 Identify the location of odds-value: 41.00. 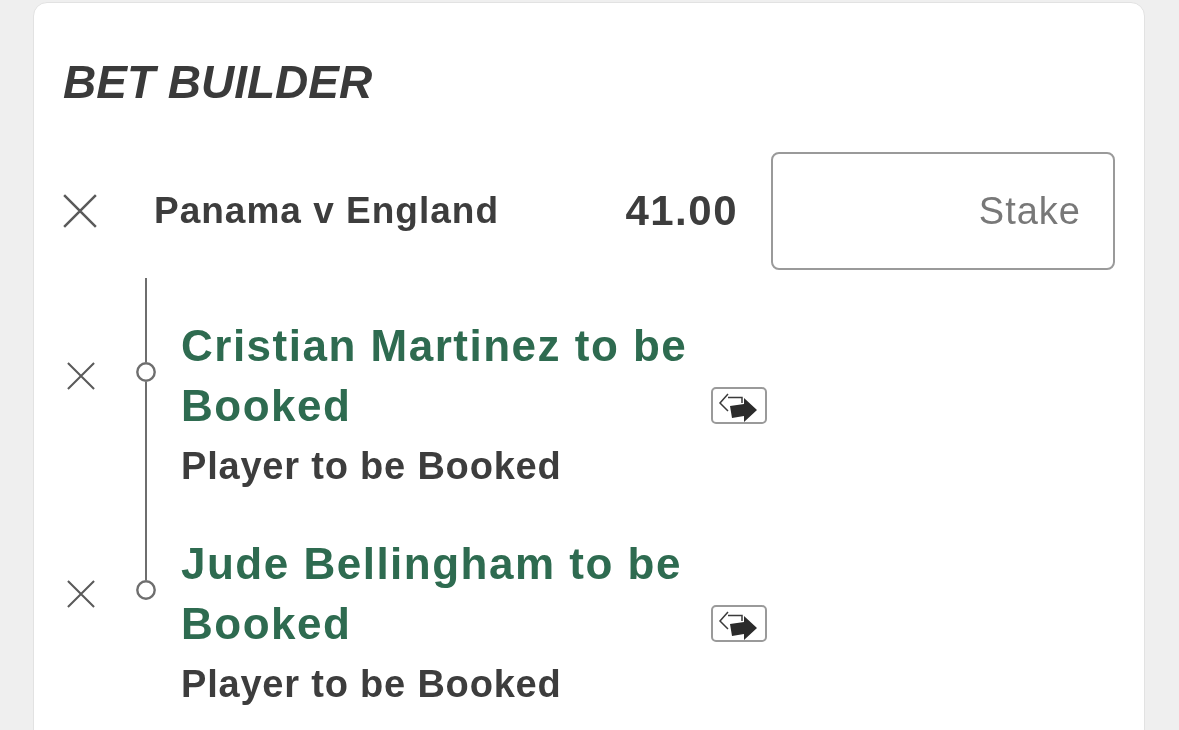
(681, 211).